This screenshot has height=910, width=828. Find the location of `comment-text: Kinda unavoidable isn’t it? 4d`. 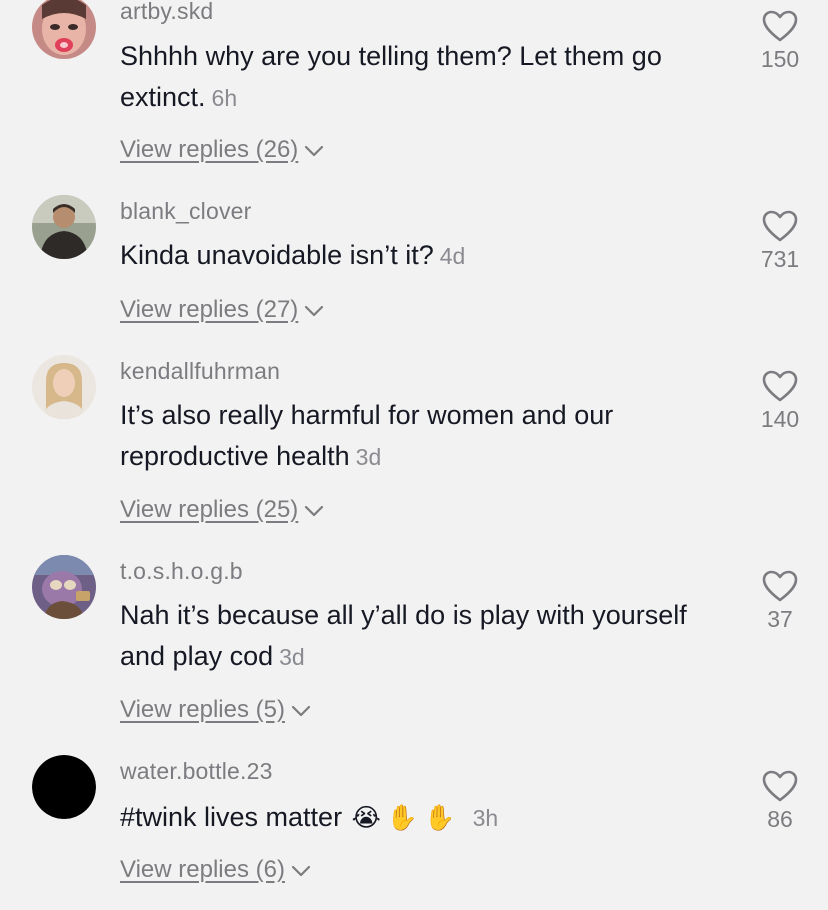

comment-text: Kinda unavoidable isn’t it? 4d is located at coordinates (425, 256).